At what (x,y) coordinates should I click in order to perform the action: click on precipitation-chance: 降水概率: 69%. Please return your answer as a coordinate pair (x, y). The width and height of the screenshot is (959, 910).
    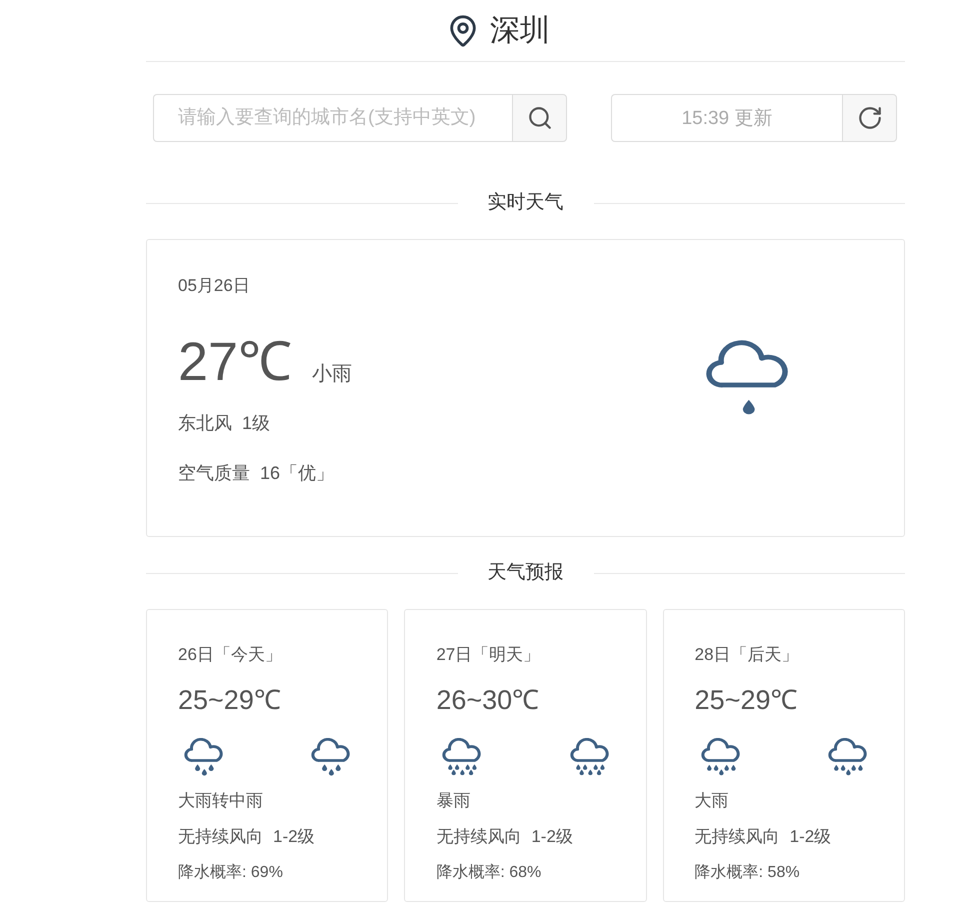
    Looking at the image, I should click on (230, 873).